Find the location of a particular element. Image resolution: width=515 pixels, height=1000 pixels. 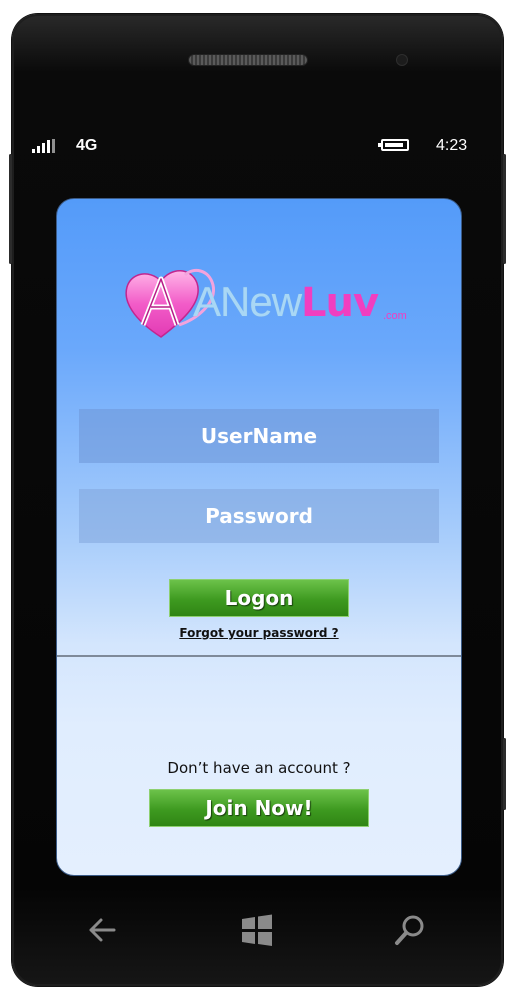

forgot-password-link: Forgot your password ? is located at coordinates (259, 633).